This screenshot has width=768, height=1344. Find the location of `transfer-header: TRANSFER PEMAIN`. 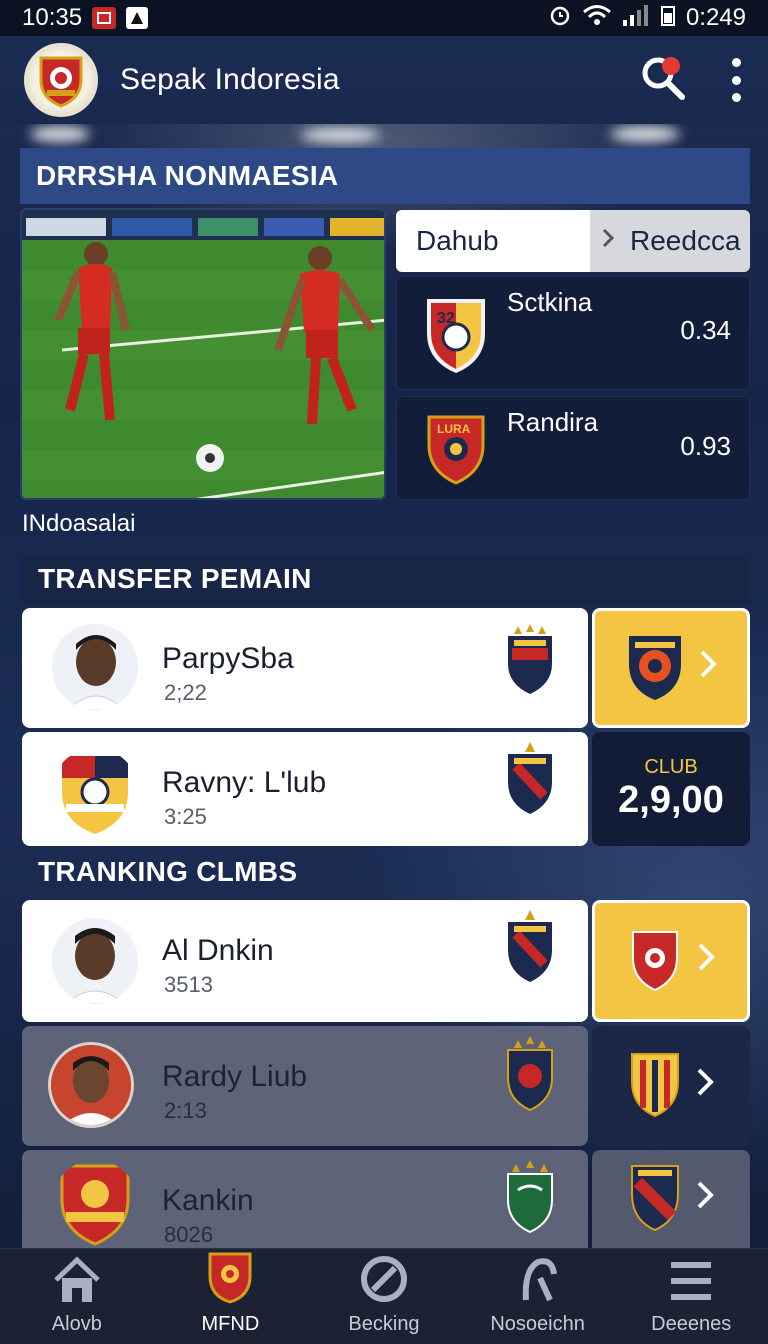

transfer-header: TRANSFER PEMAIN is located at coordinates (386, 579).